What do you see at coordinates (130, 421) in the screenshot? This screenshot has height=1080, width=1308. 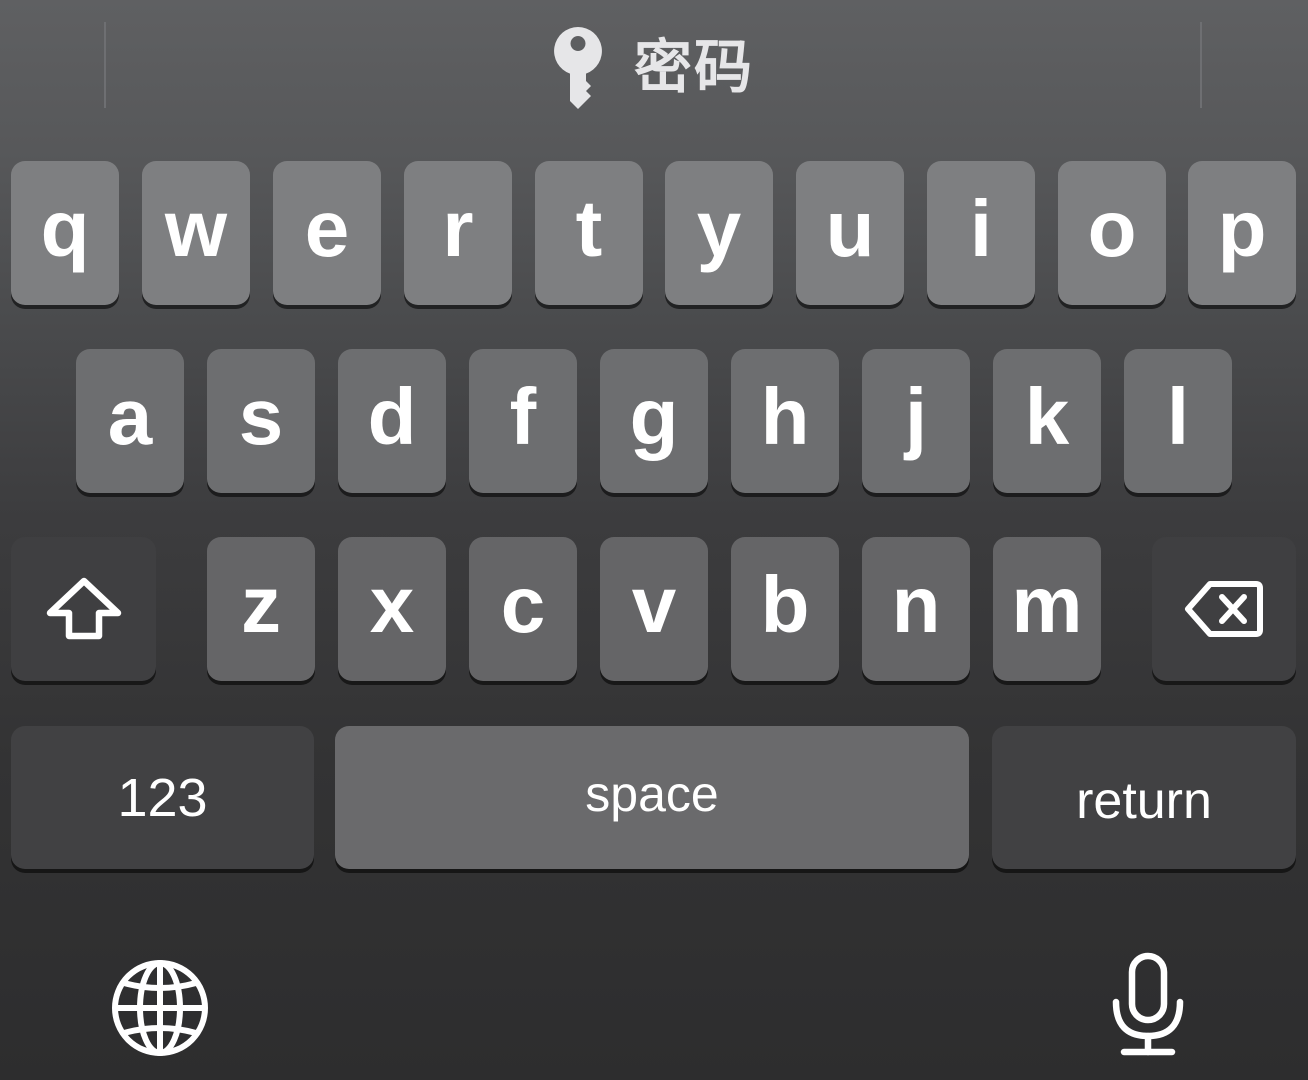 I see `key-a: a` at bounding box center [130, 421].